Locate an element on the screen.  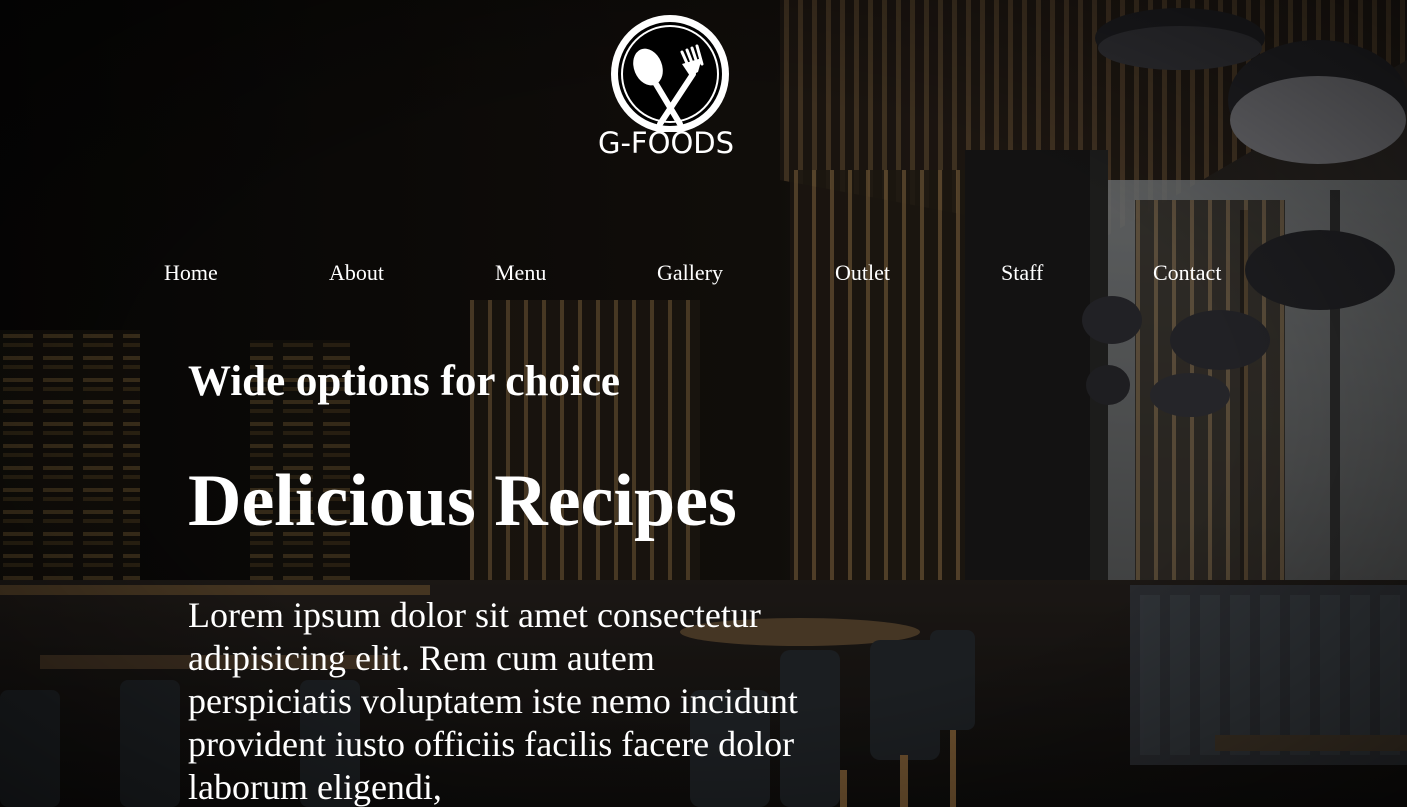
spoon-fork-icon is located at coordinates (670, 73).